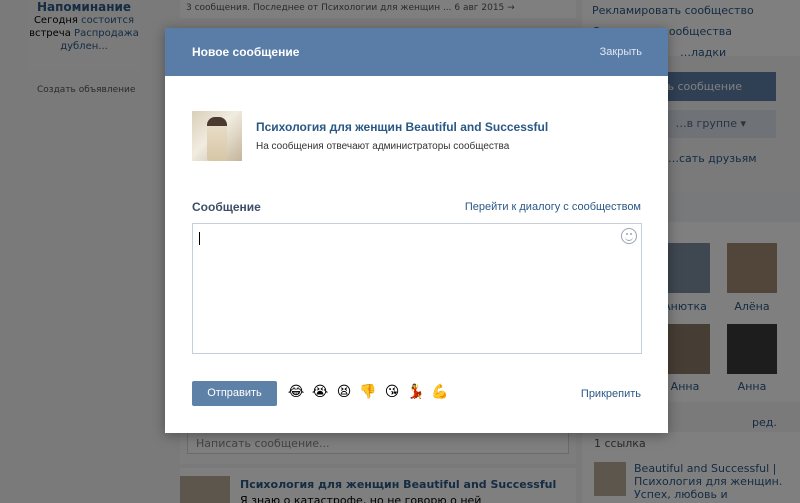 This screenshot has width=800, height=503. What do you see at coordinates (368, 392) in the screenshot?
I see `emoji-thumbs-down-icon: 👎` at bounding box center [368, 392].